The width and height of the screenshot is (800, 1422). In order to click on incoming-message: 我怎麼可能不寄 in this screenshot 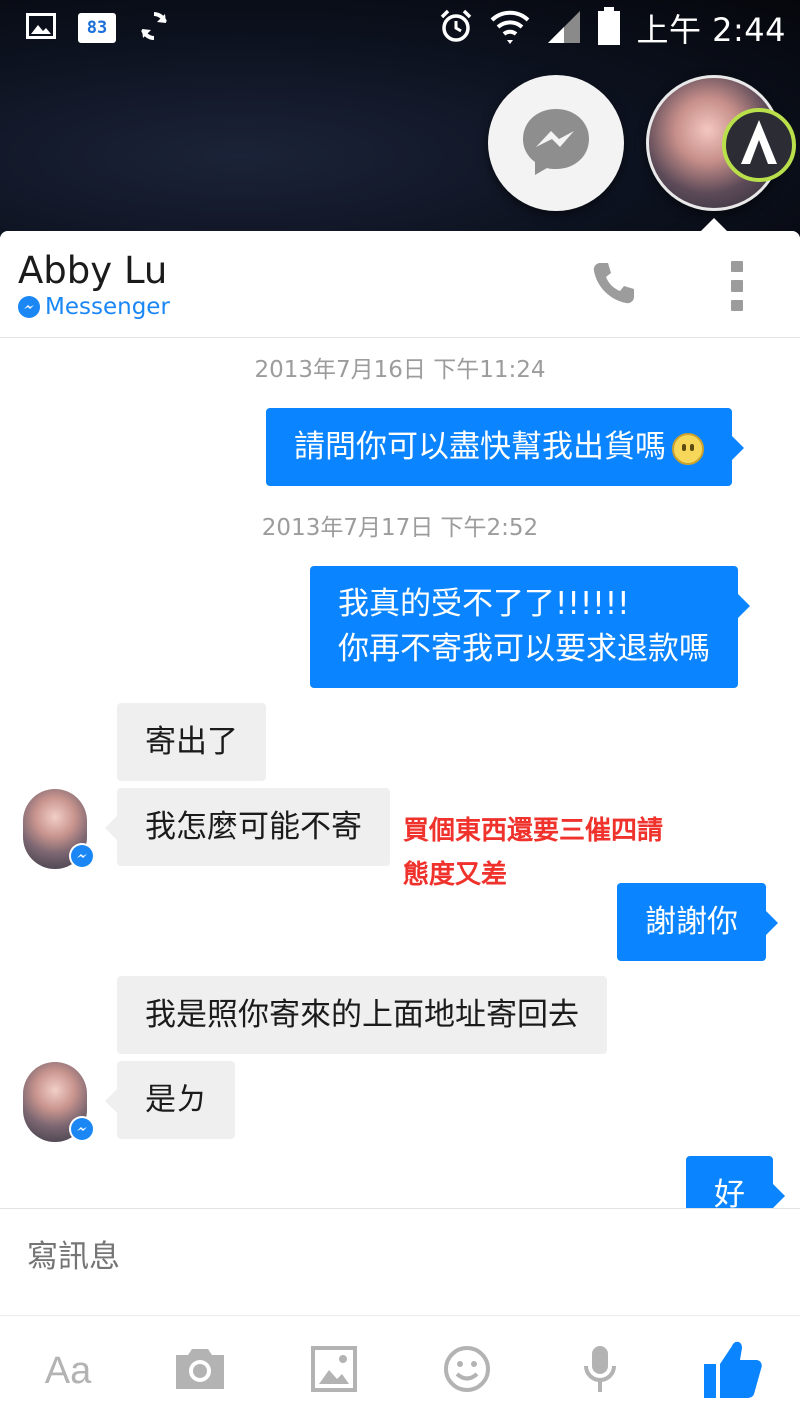, I will do `click(247, 827)`.